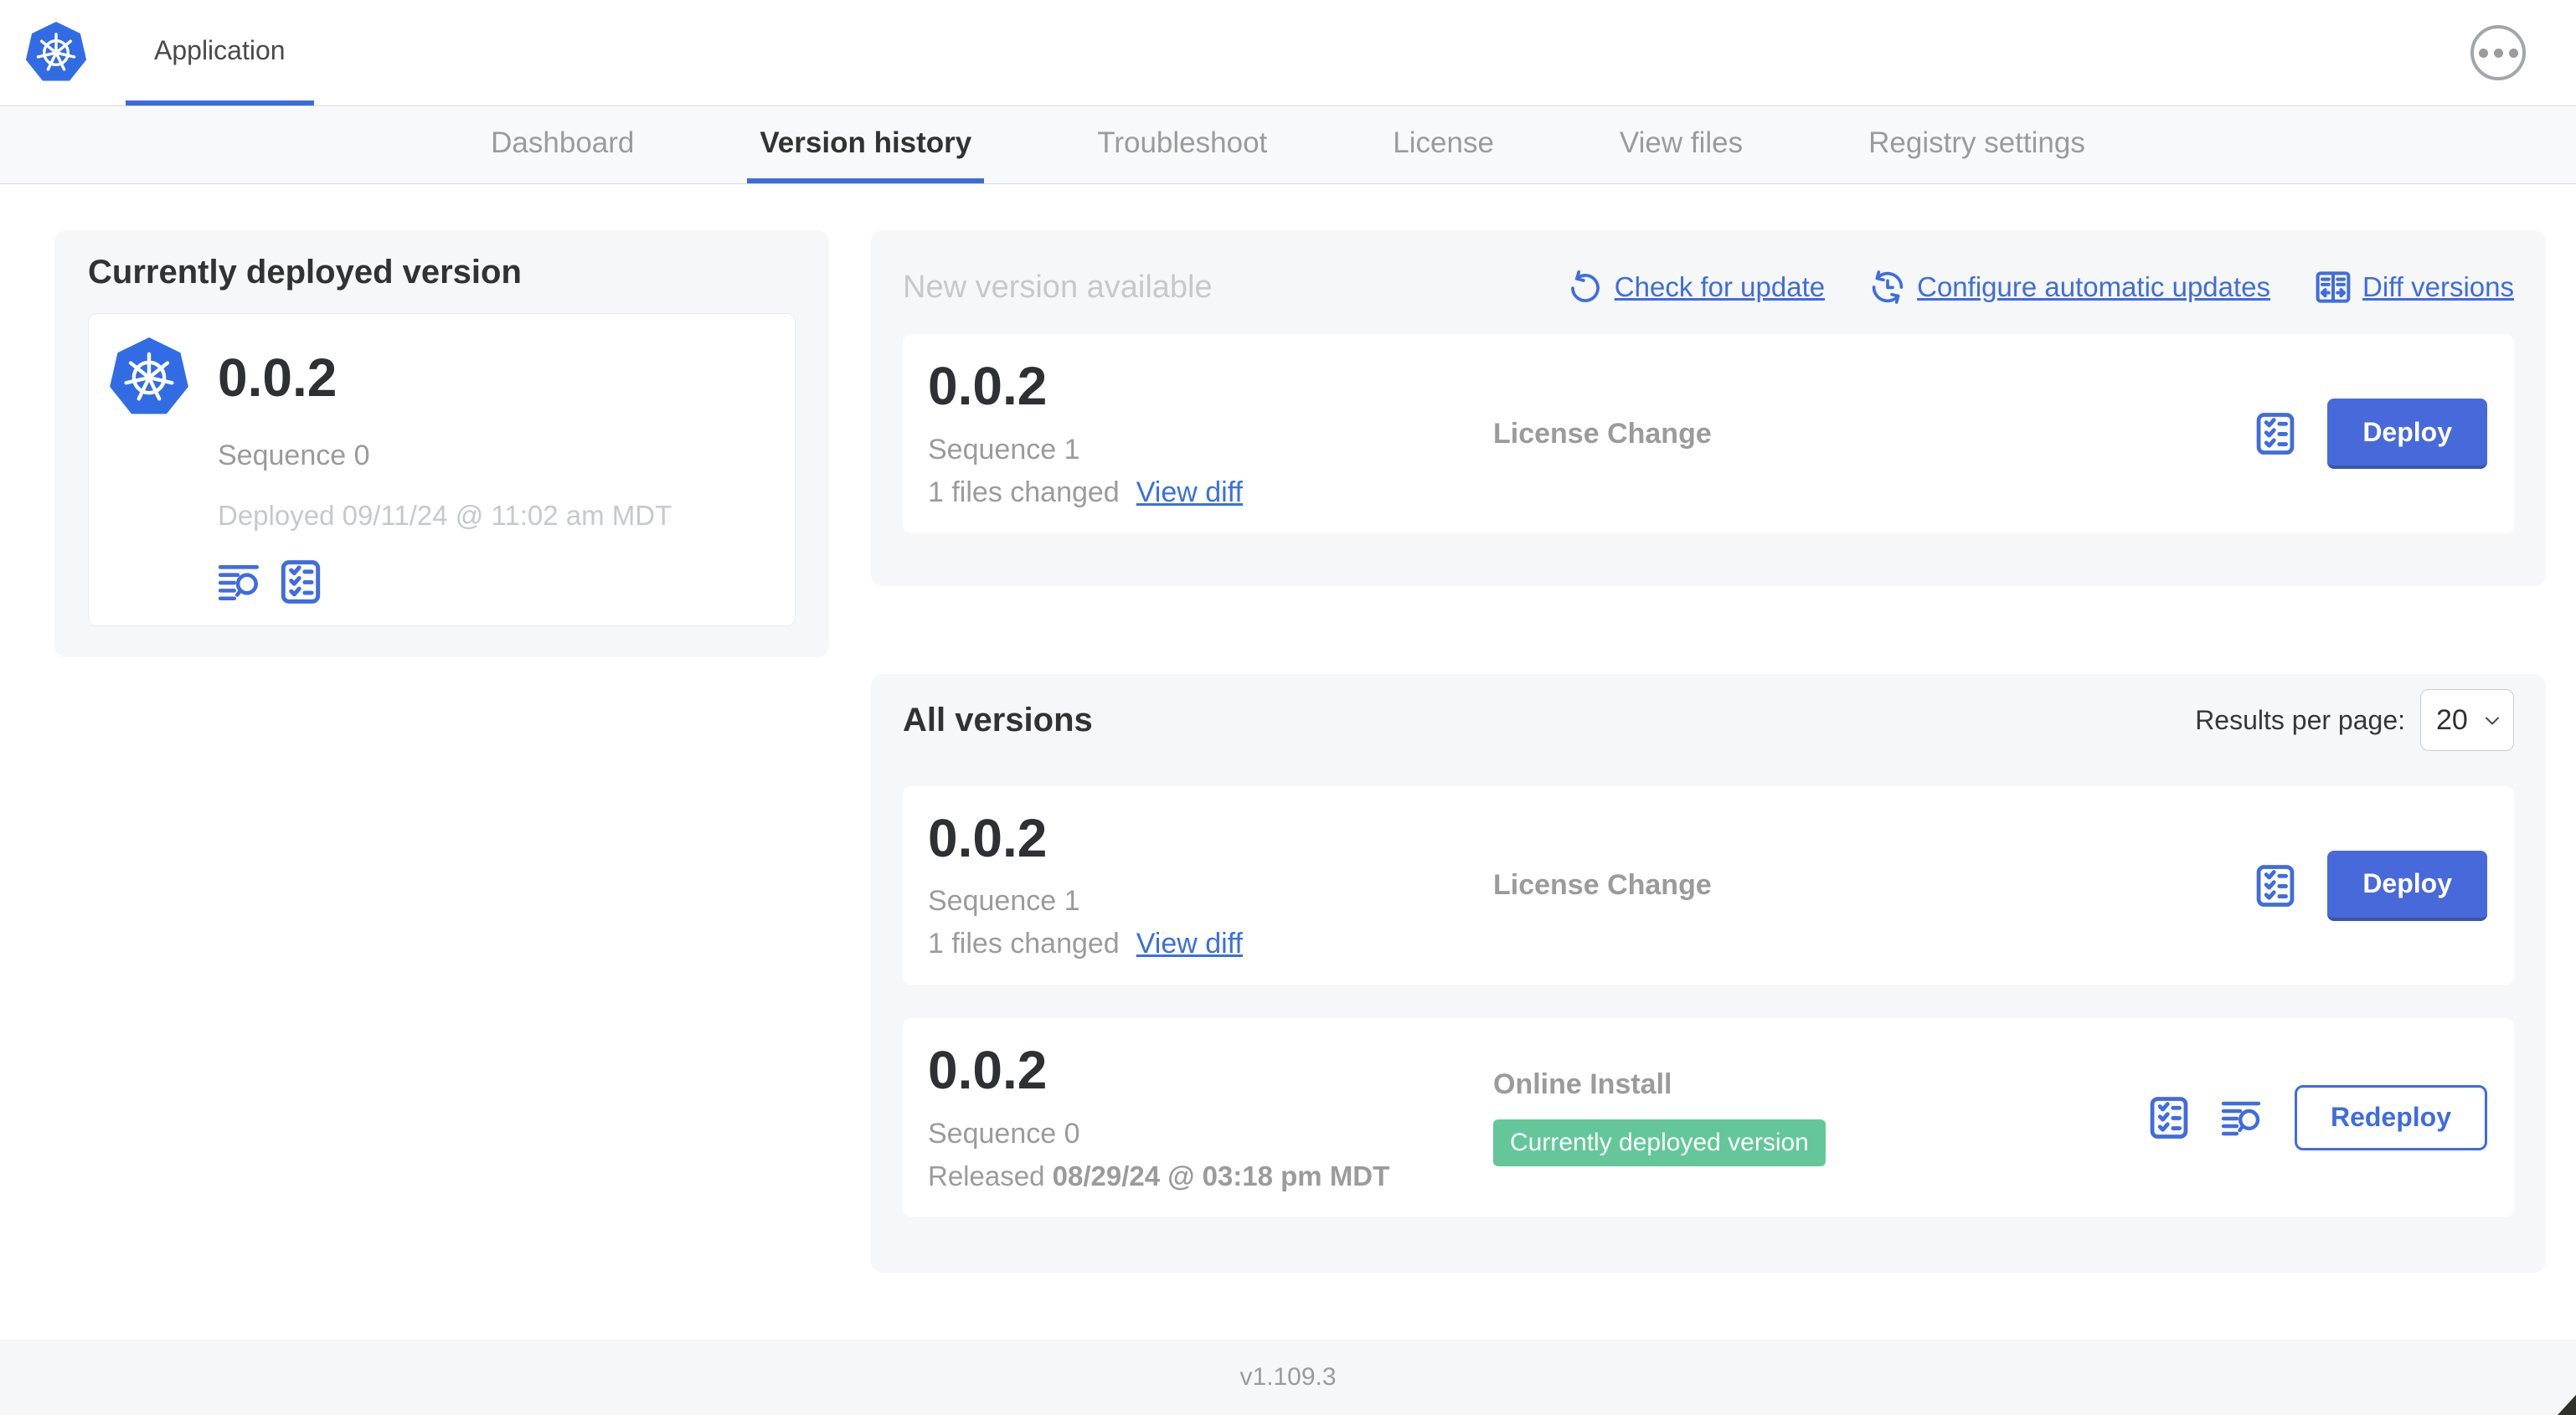 This screenshot has width=2576, height=1415. I want to click on configure-automatic-updates-link: Configure automatic updates, so click(2070, 287).